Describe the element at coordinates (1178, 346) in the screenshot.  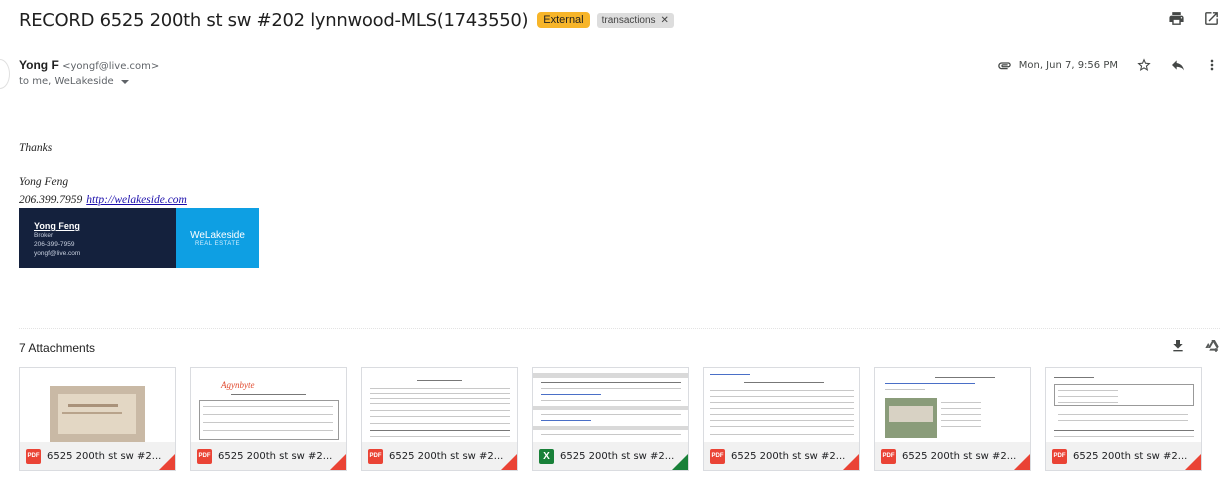
I see `download-all-icon` at that location.